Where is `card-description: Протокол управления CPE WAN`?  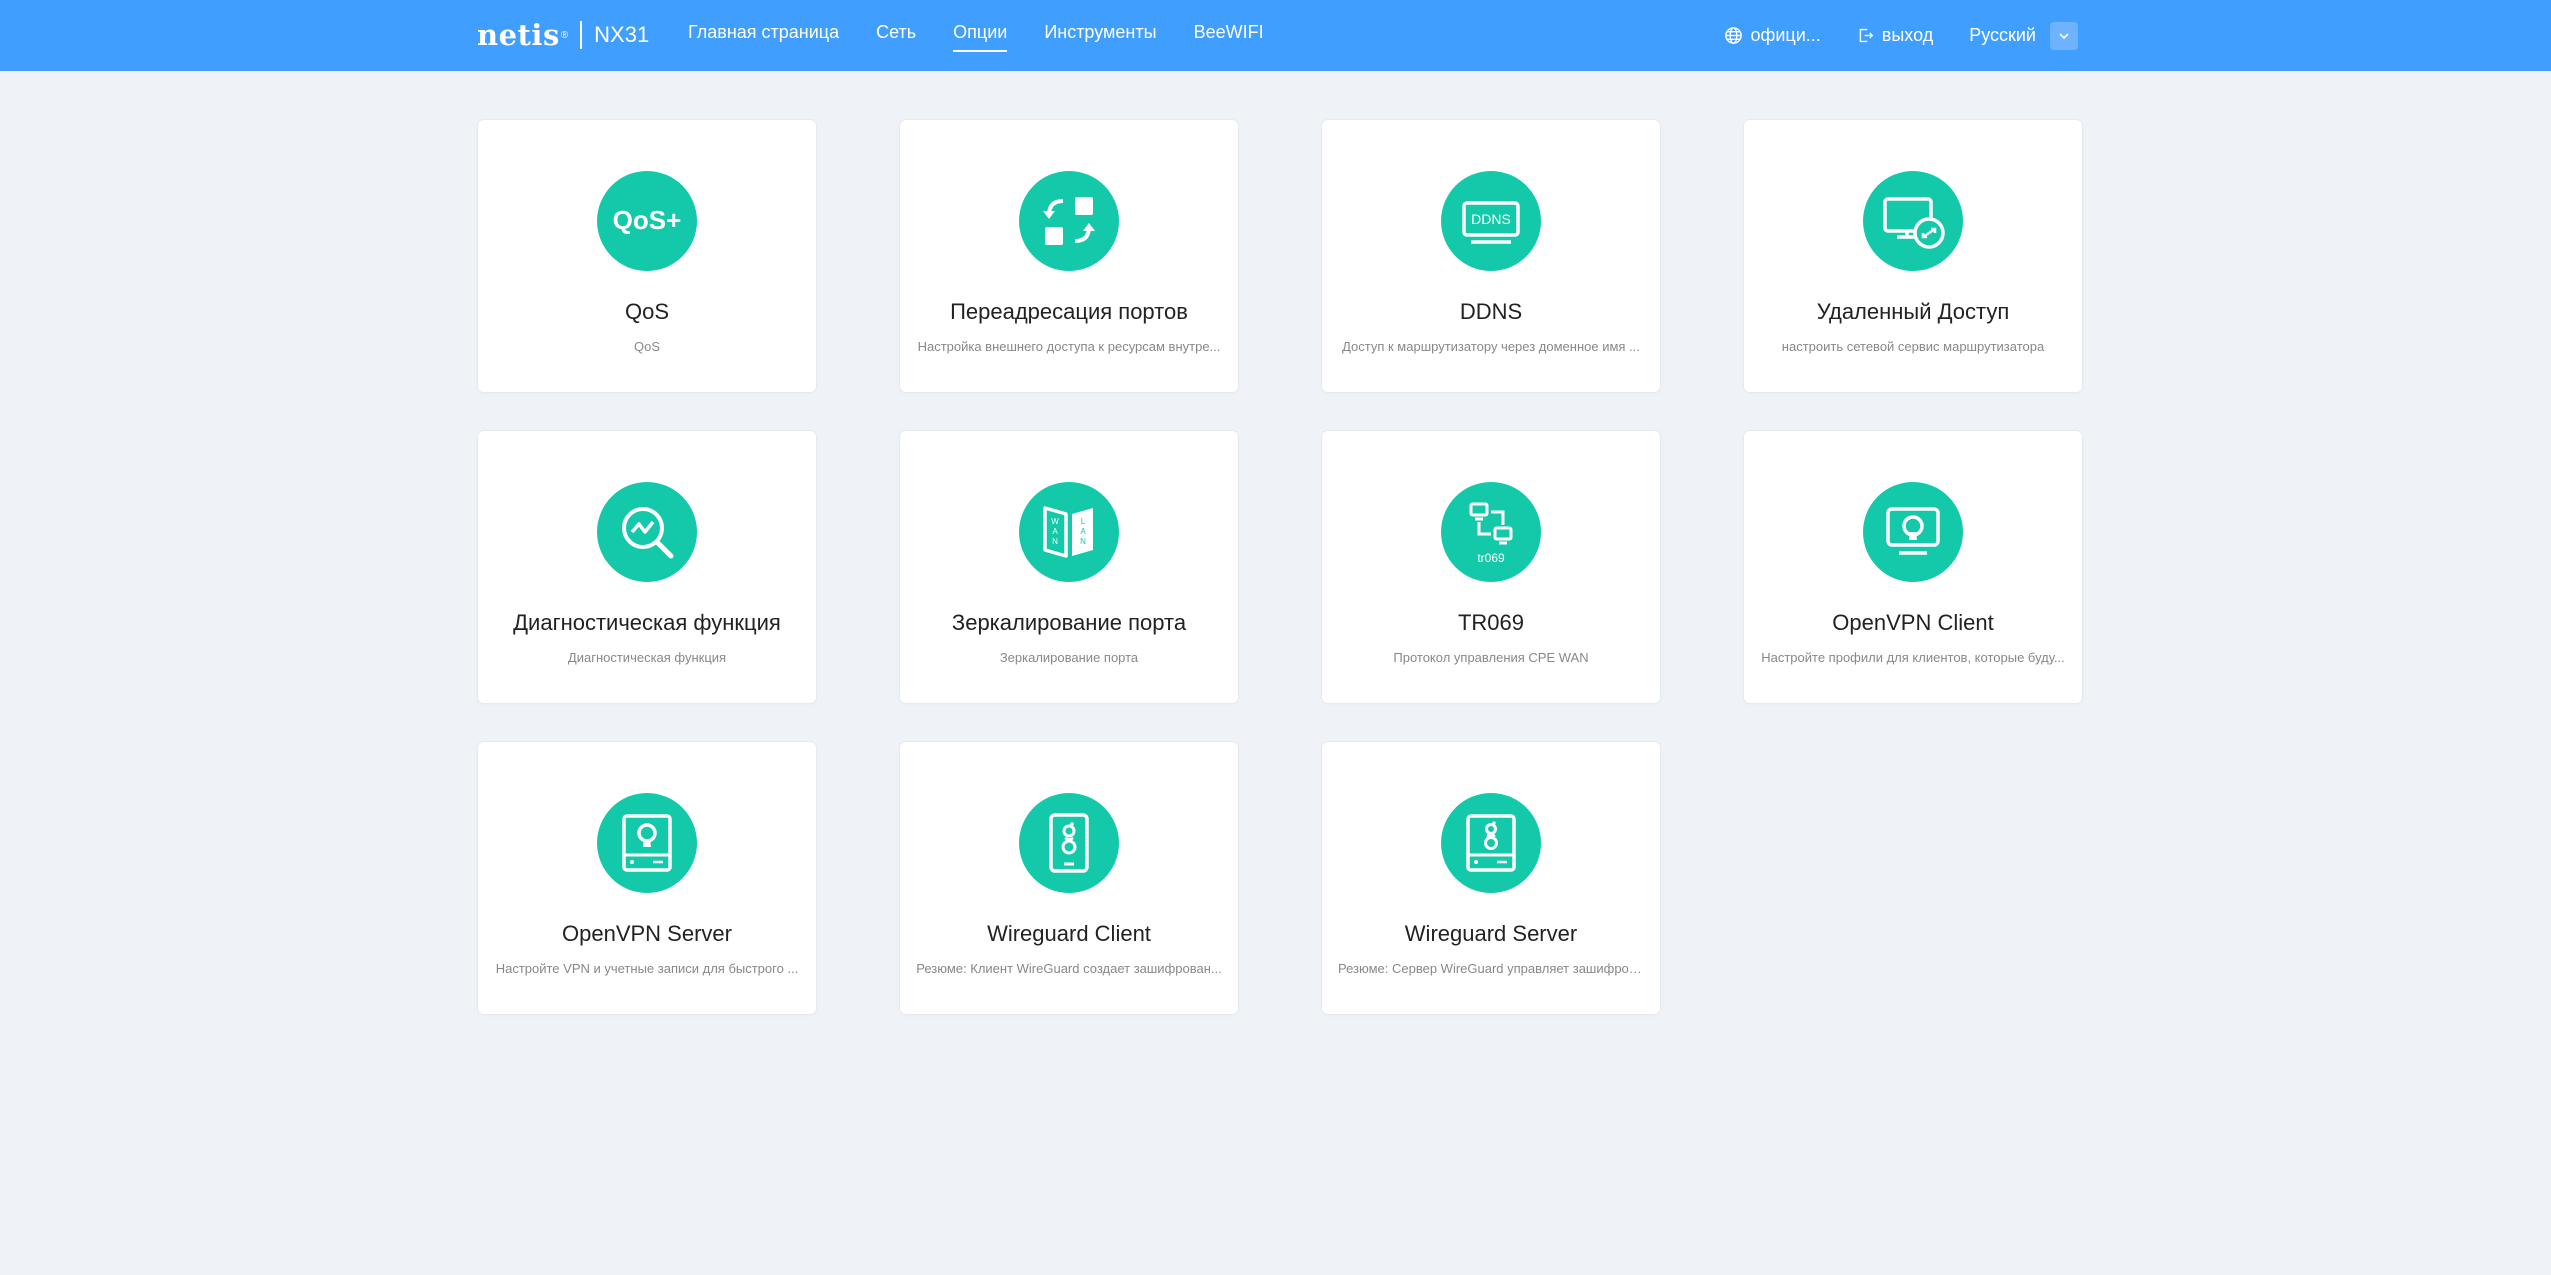 card-description: Протокол управления CPE WAN is located at coordinates (1491, 657).